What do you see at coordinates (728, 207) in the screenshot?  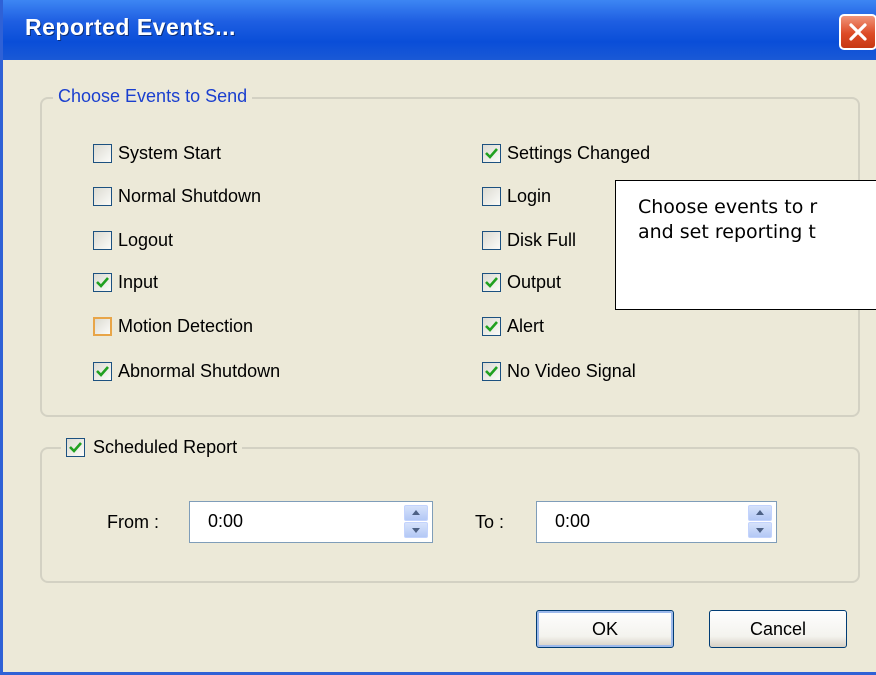 I see `callout-line-1: Choose events to r` at bounding box center [728, 207].